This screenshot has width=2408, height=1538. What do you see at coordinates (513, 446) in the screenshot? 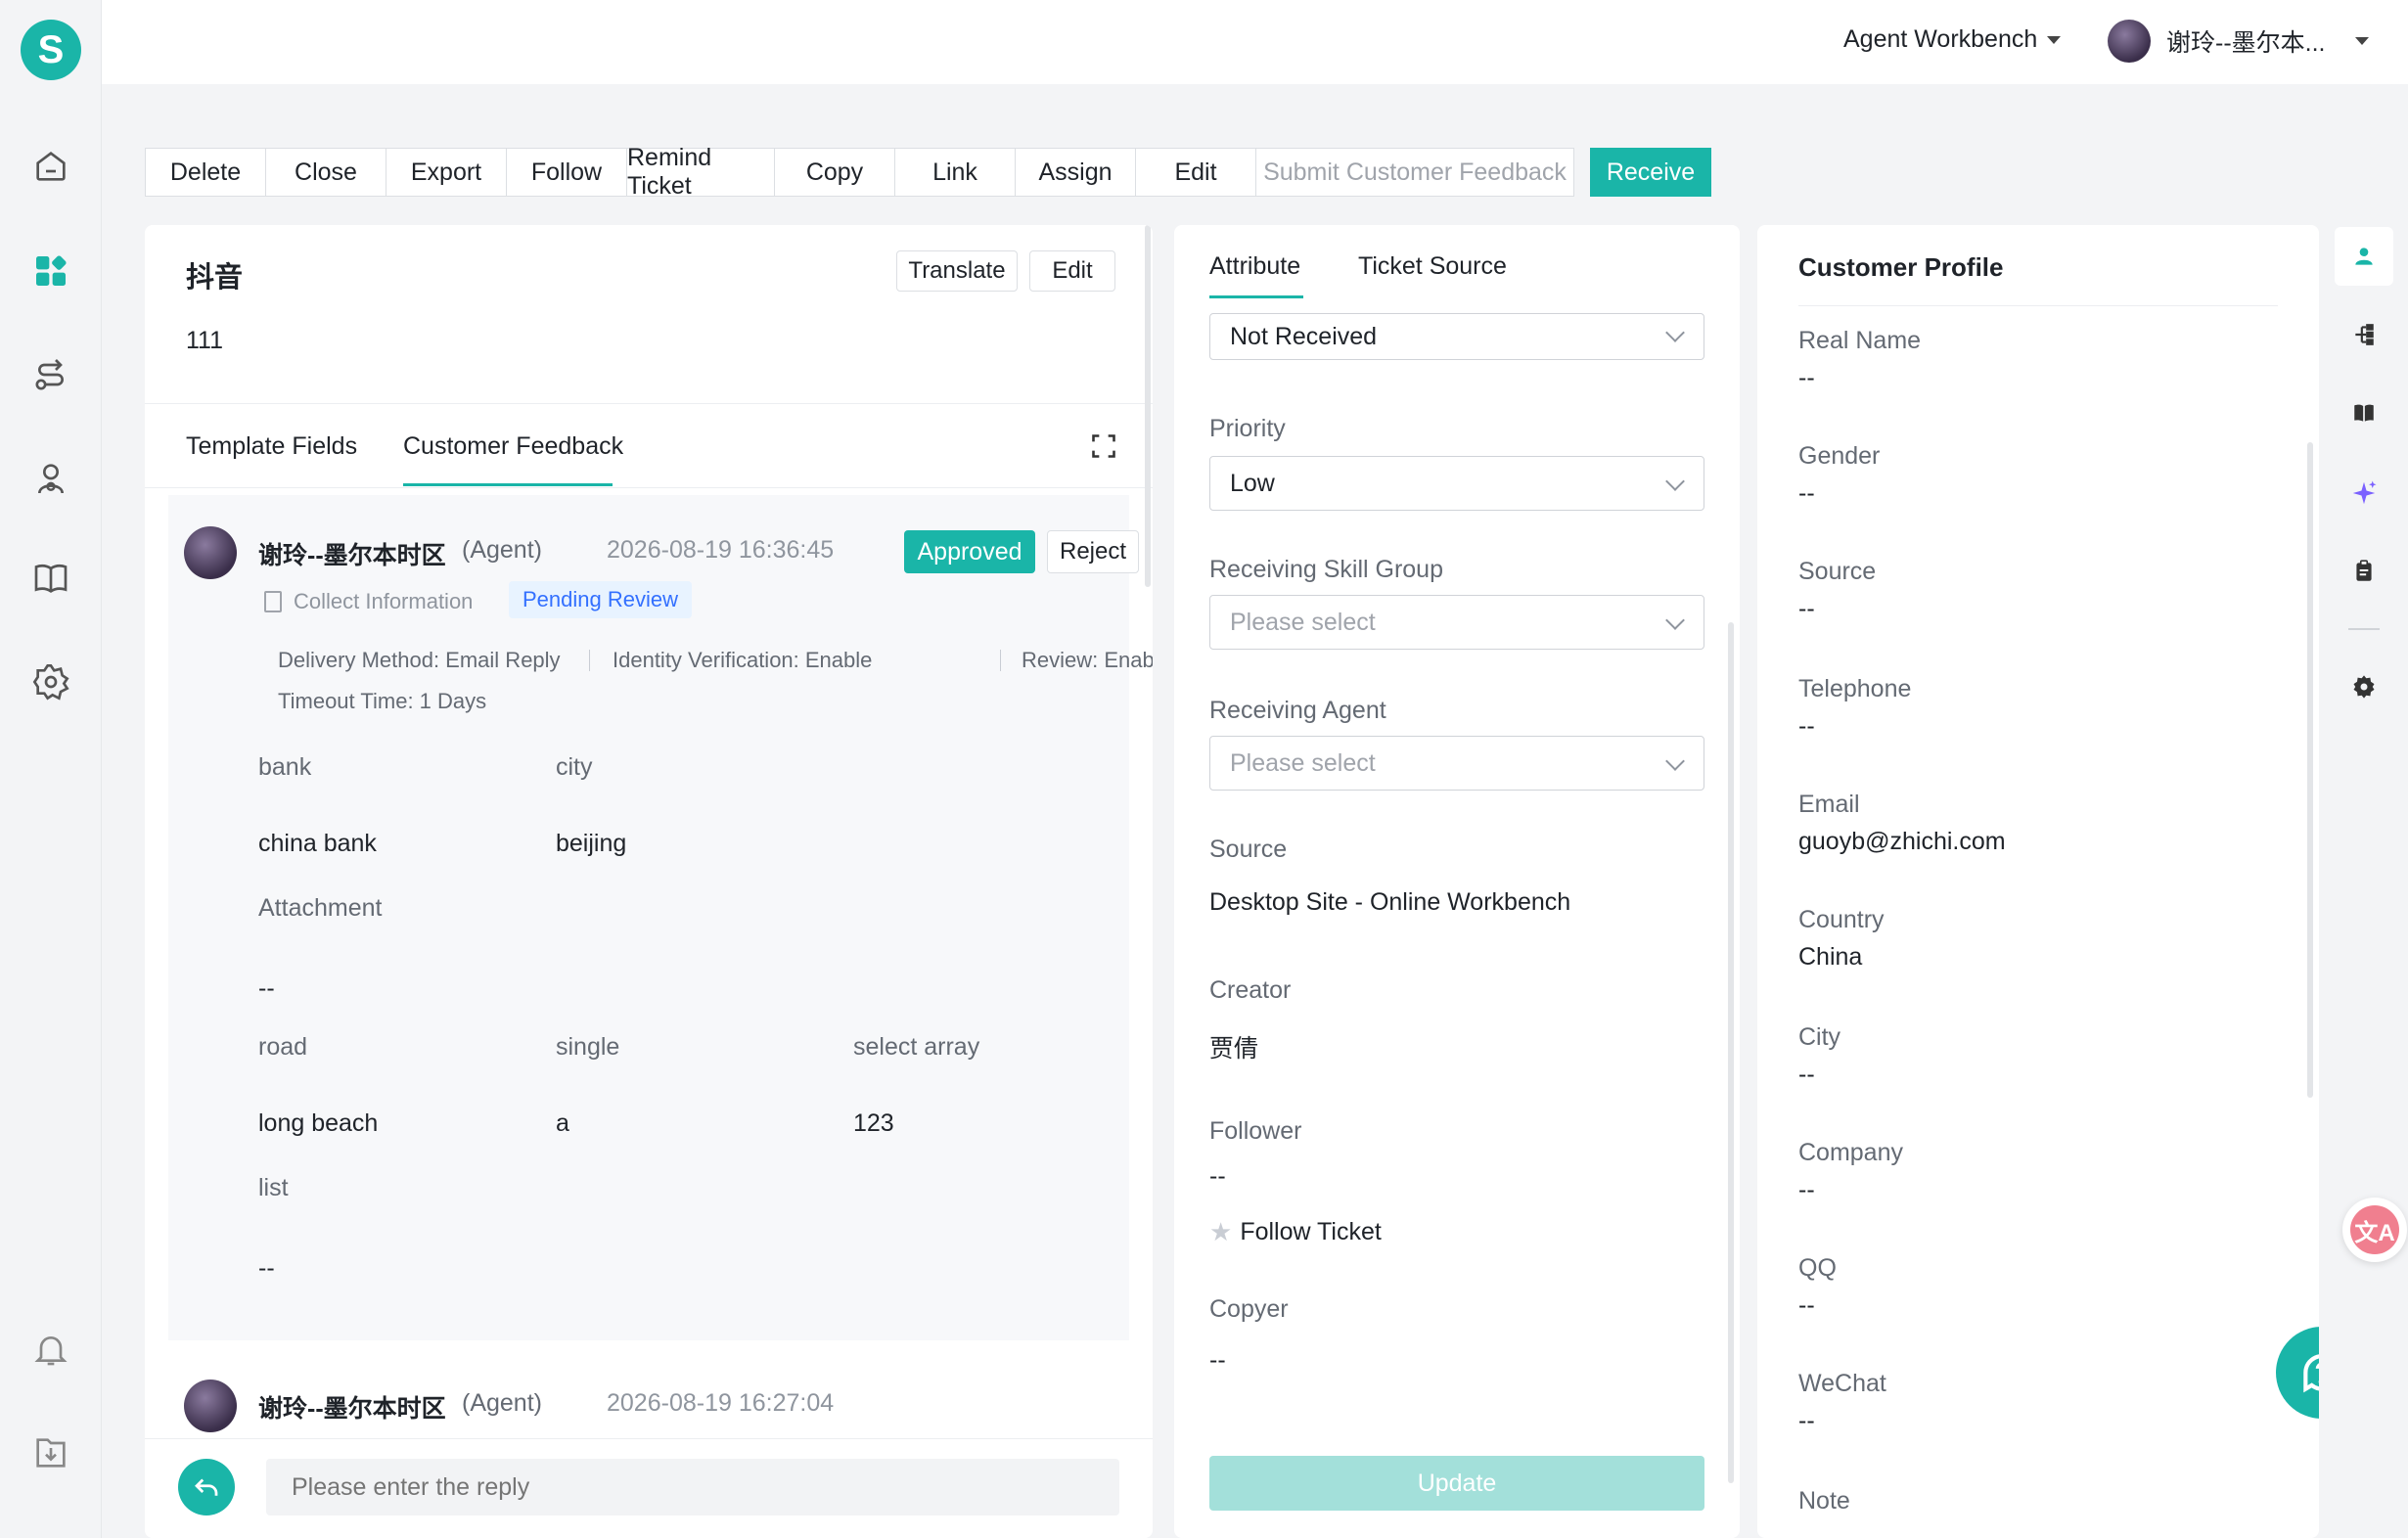
I see `tab-customer-feedback: Customer Feedback` at bounding box center [513, 446].